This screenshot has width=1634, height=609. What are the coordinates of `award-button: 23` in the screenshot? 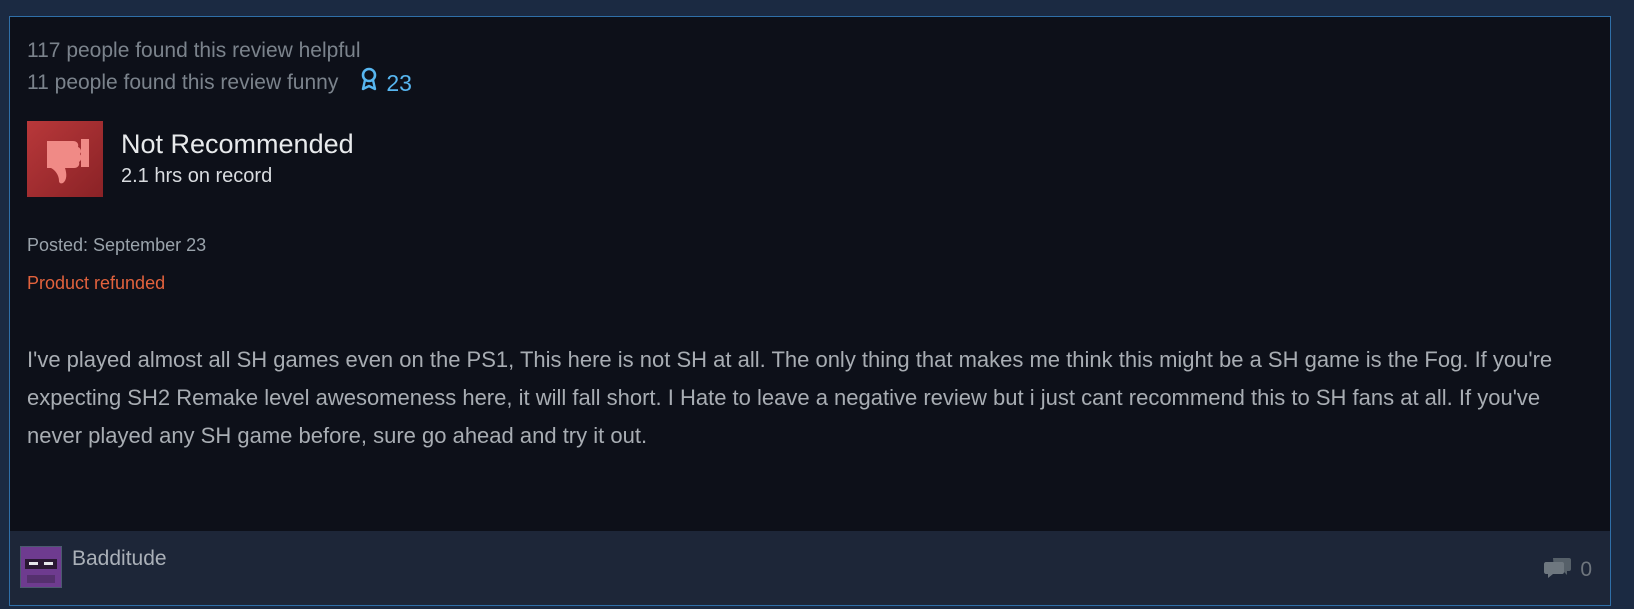 It's located at (386, 83).